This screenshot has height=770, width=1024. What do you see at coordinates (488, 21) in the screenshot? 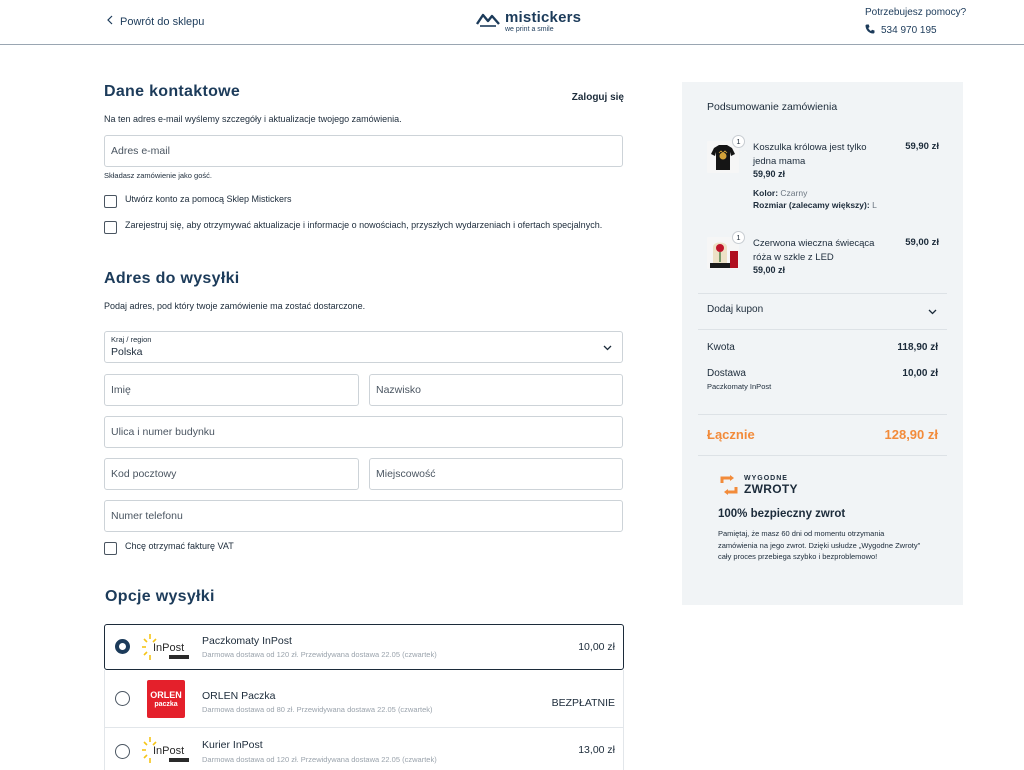
I see `mountain-logo-icon` at bounding box center [488, 21].